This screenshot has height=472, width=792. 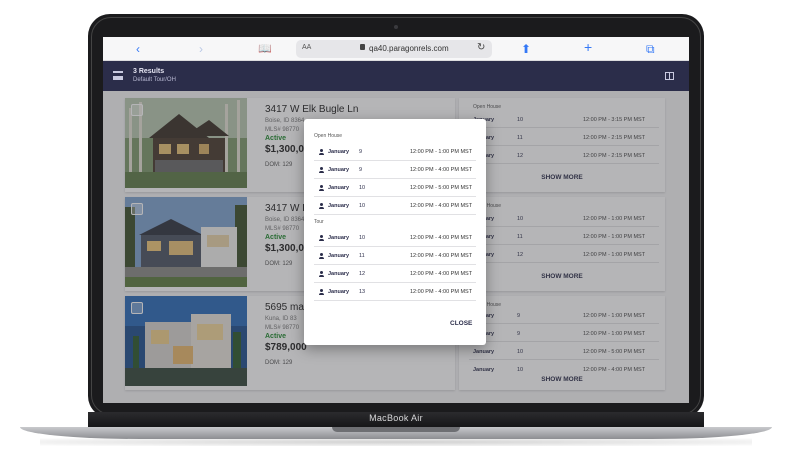 What do you see at coordinates (396, 418) in the screenshot?
I see `device-label: MacBook Air` at bounding box center [396, 418].